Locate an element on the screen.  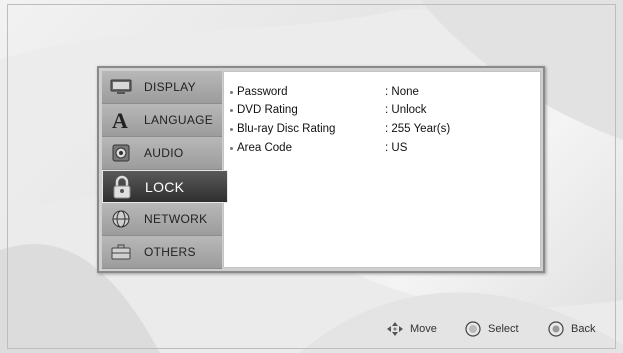
language-icon: A is located at coordinates (121, 120).